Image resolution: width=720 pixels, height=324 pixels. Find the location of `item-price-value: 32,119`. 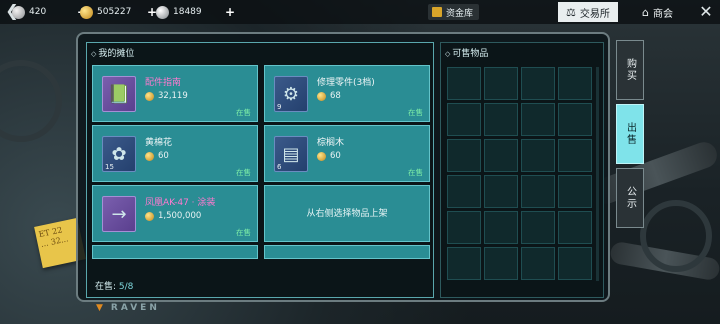

item-price-value: 32,119 is located at coordinates (173, 96).